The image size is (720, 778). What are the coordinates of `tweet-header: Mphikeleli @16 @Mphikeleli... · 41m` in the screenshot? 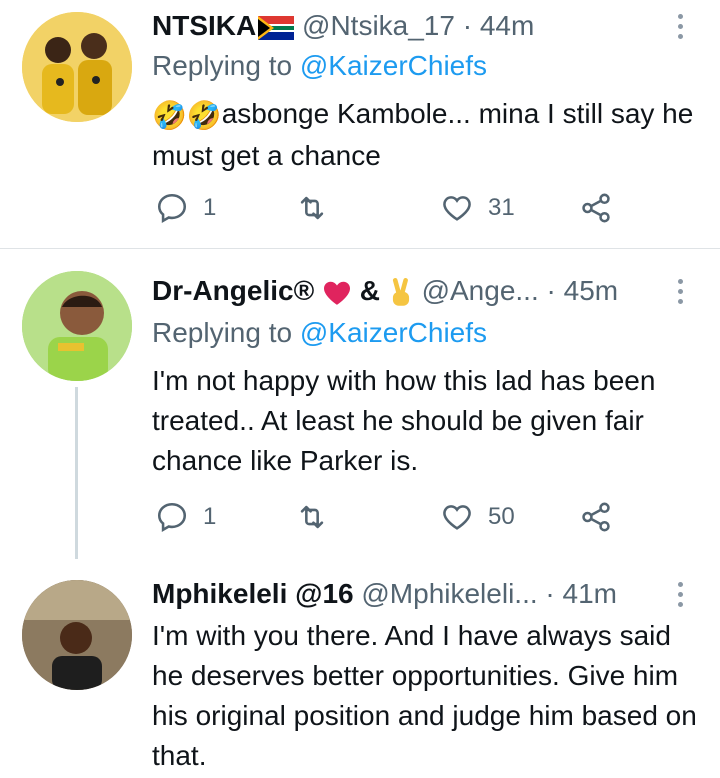 It's located at (406, 594).